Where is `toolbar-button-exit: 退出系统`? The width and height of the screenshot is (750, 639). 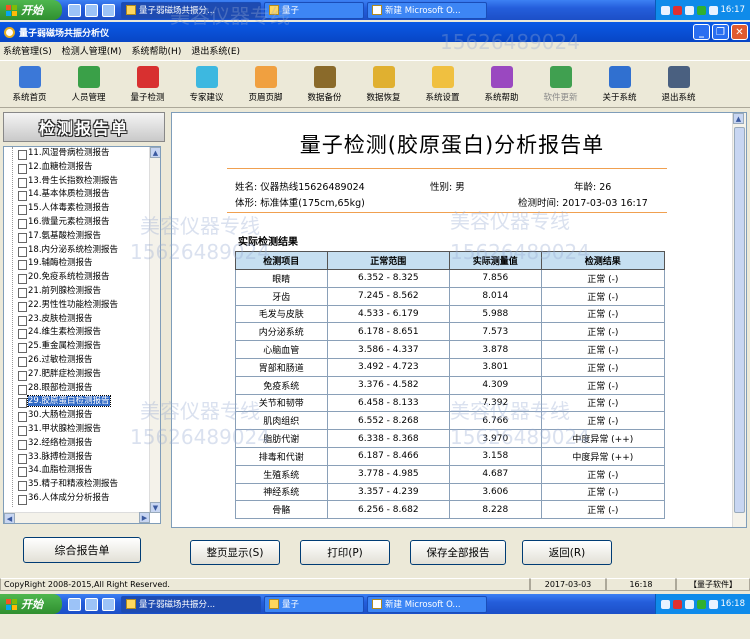 toolbar-button-exit: 退出系统 is located at coordinates (678, 84).